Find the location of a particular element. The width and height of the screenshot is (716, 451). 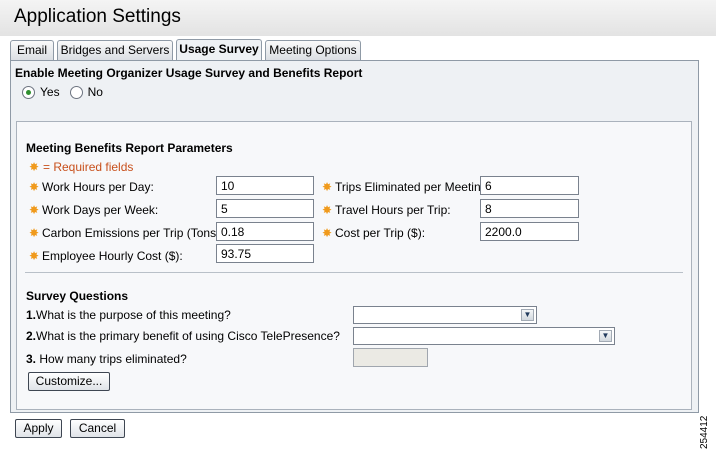

apply-button: Apply is located at coordinates (38, 428).